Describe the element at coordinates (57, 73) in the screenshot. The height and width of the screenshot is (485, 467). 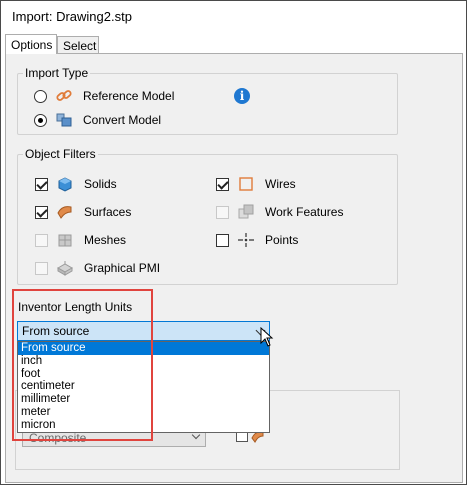
I see `import-type-title: Import Type` at that location.